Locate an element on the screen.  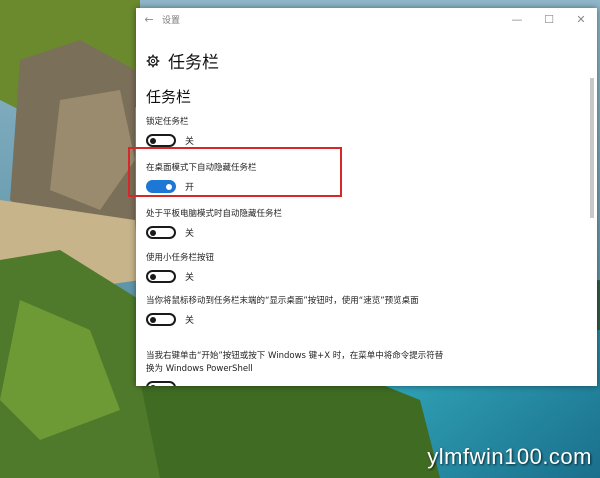
setting-label: 使用小任务栏按钮 is located at coordinates (180, 258).